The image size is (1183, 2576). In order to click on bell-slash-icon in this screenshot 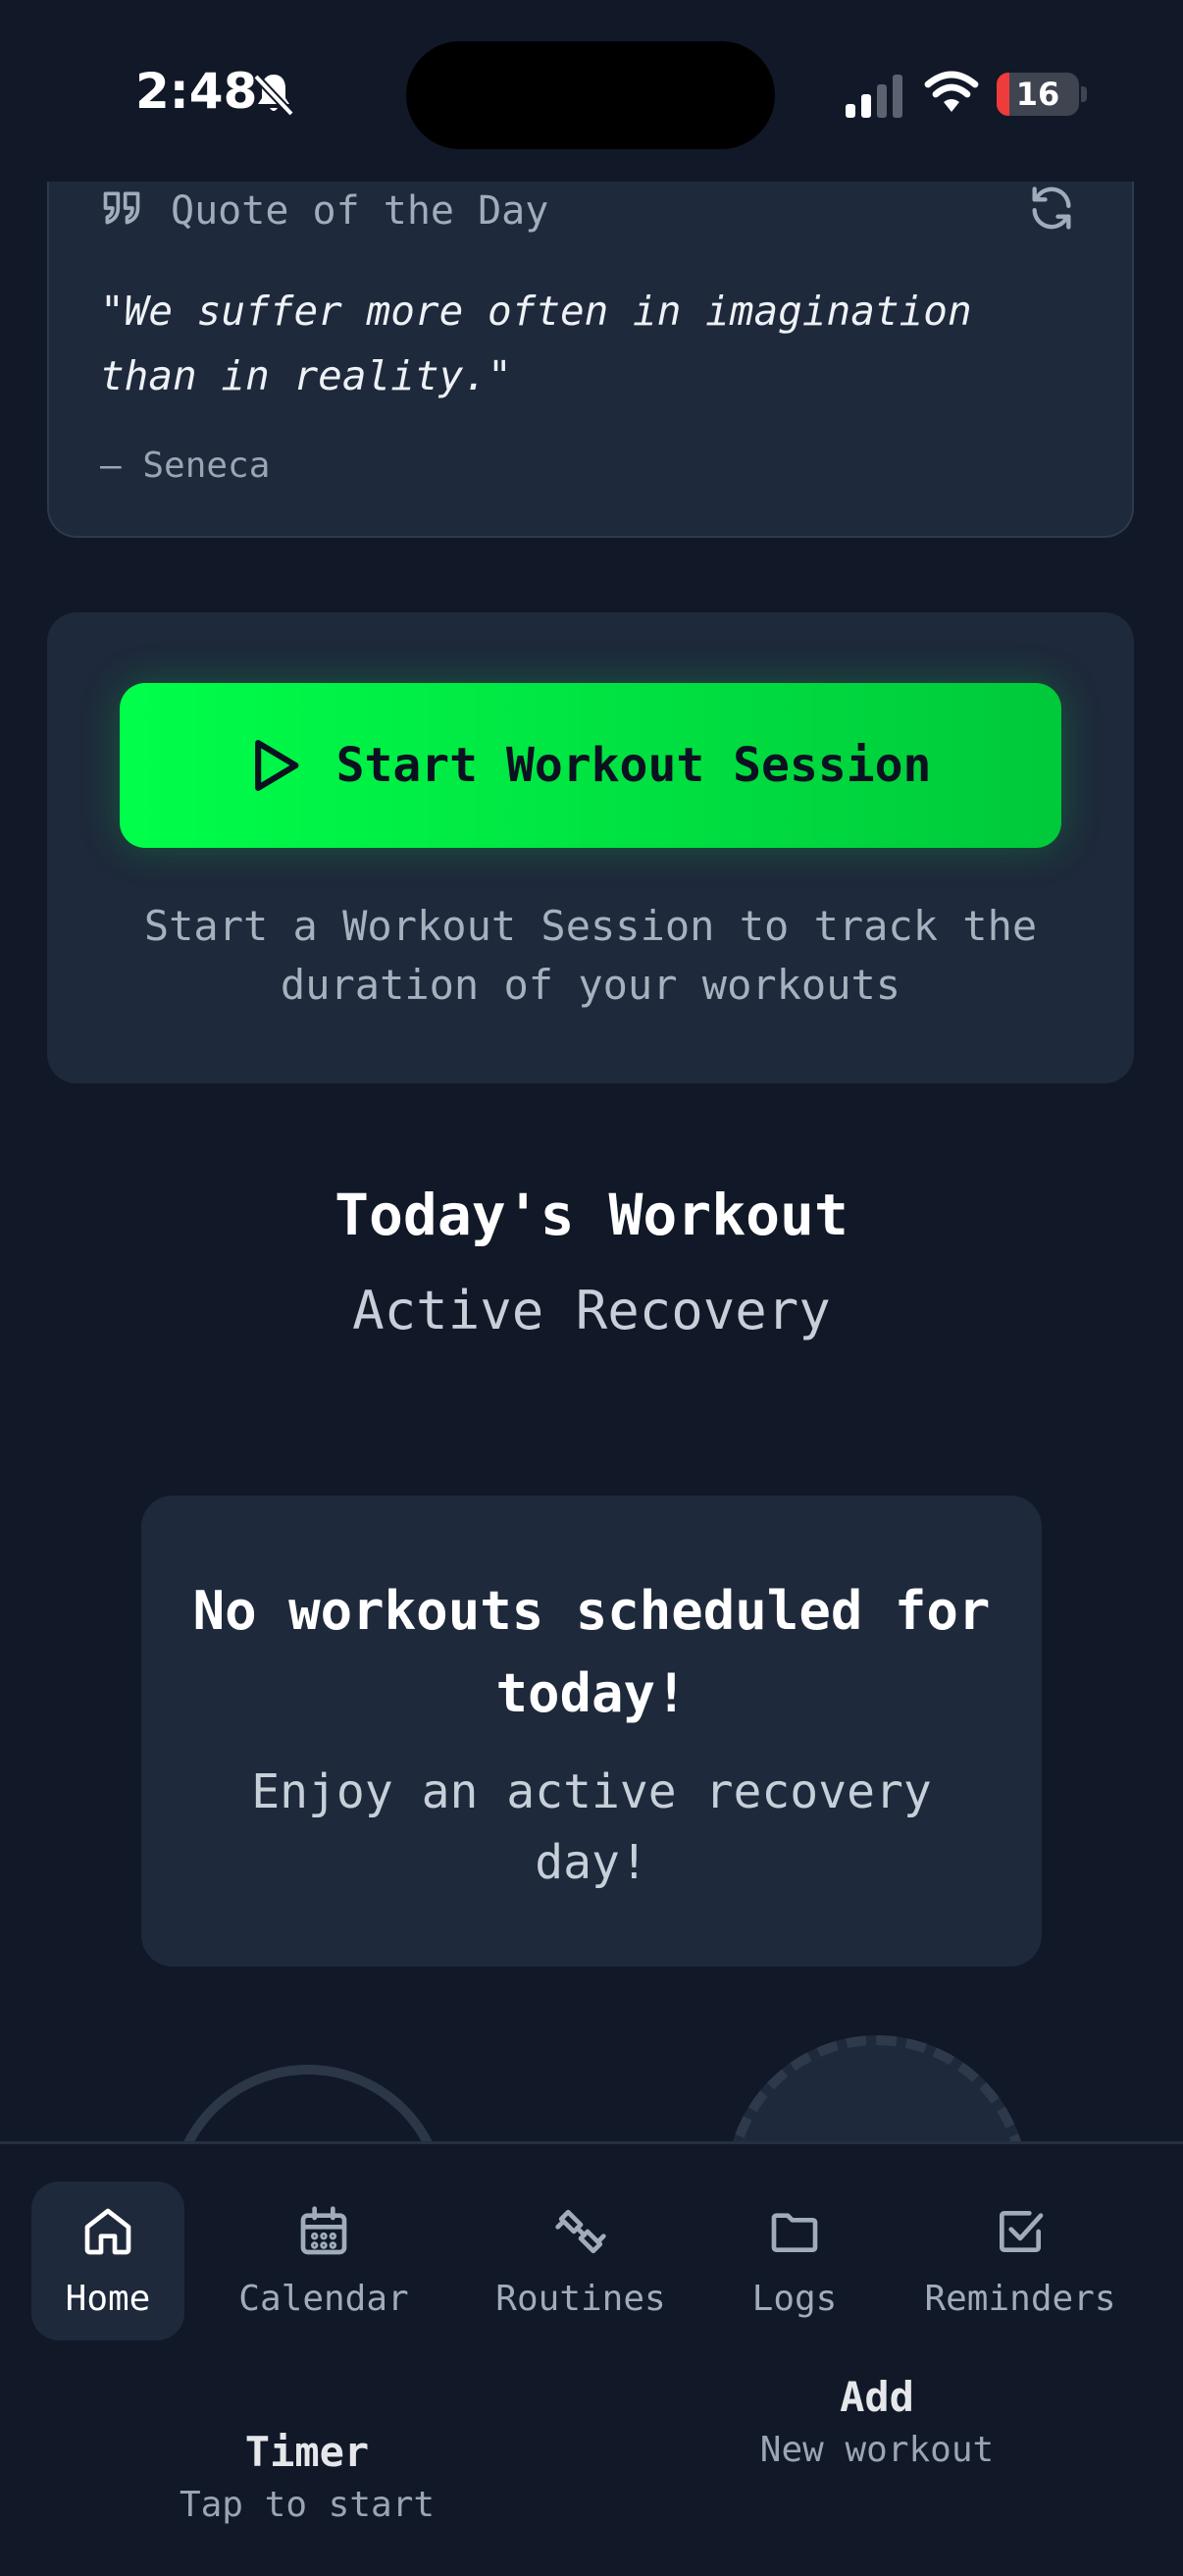, I will do `click(274, 95)`.